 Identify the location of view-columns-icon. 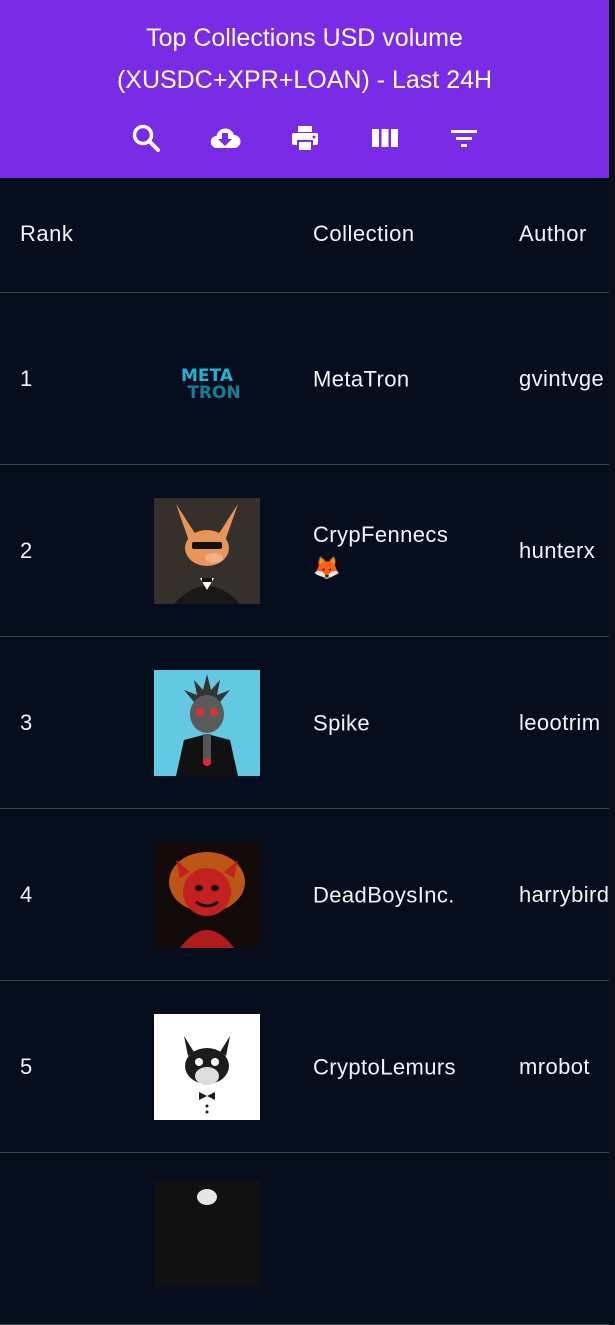
(385, 138).